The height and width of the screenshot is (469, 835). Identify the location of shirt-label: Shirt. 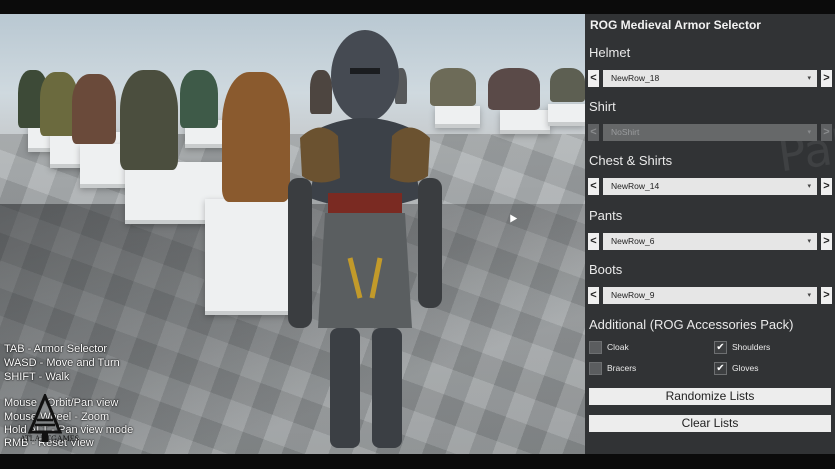
(602, 106).